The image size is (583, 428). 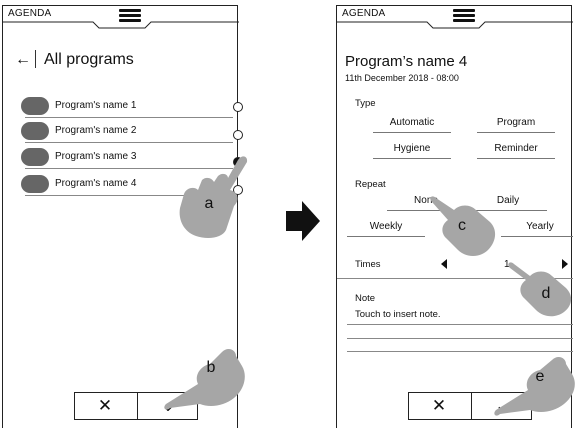 What do you see at coordinates (546, 293) in the screenshot?
I see `callout-letter: d` at bounding box center [546, 293].